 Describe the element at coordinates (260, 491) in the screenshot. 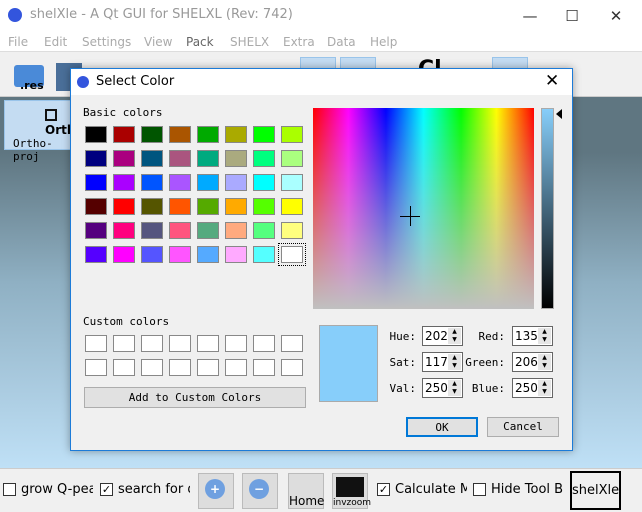

I see `zoom-out-button: −` at that location.